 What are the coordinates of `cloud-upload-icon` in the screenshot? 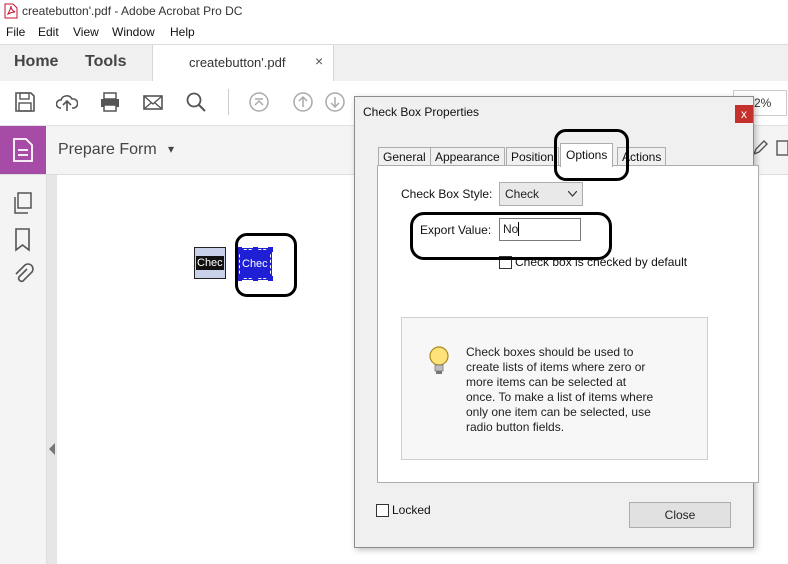 It's located at (67, 102).